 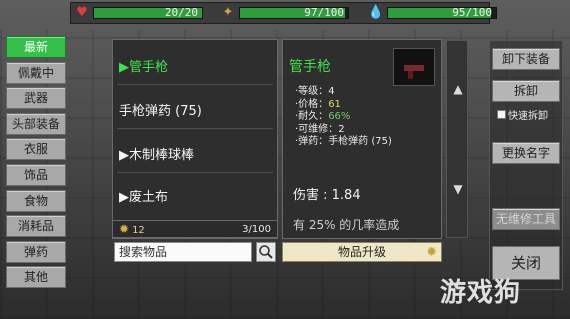 What do you see at coordinates (36, 72) in the screenshot?
I see `tab-equipped: 佩戴中` at bounding box center [36, 72].